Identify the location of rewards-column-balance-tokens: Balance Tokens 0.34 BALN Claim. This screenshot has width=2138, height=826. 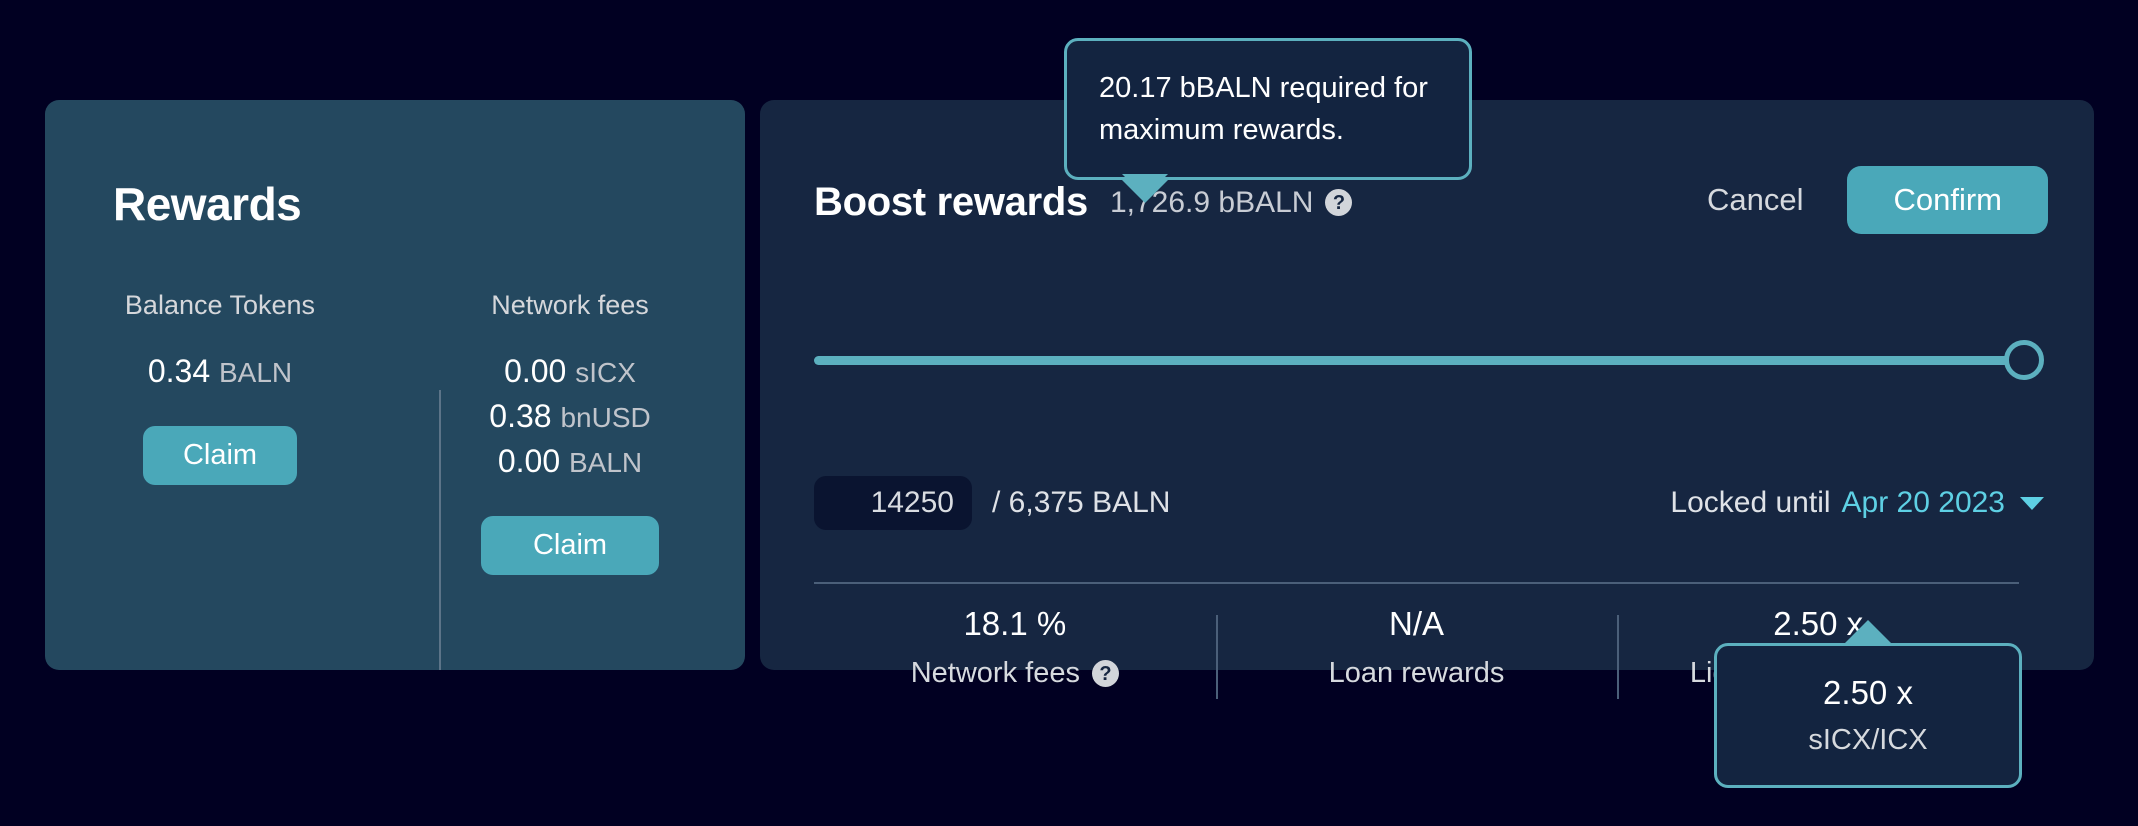
(220, 432).